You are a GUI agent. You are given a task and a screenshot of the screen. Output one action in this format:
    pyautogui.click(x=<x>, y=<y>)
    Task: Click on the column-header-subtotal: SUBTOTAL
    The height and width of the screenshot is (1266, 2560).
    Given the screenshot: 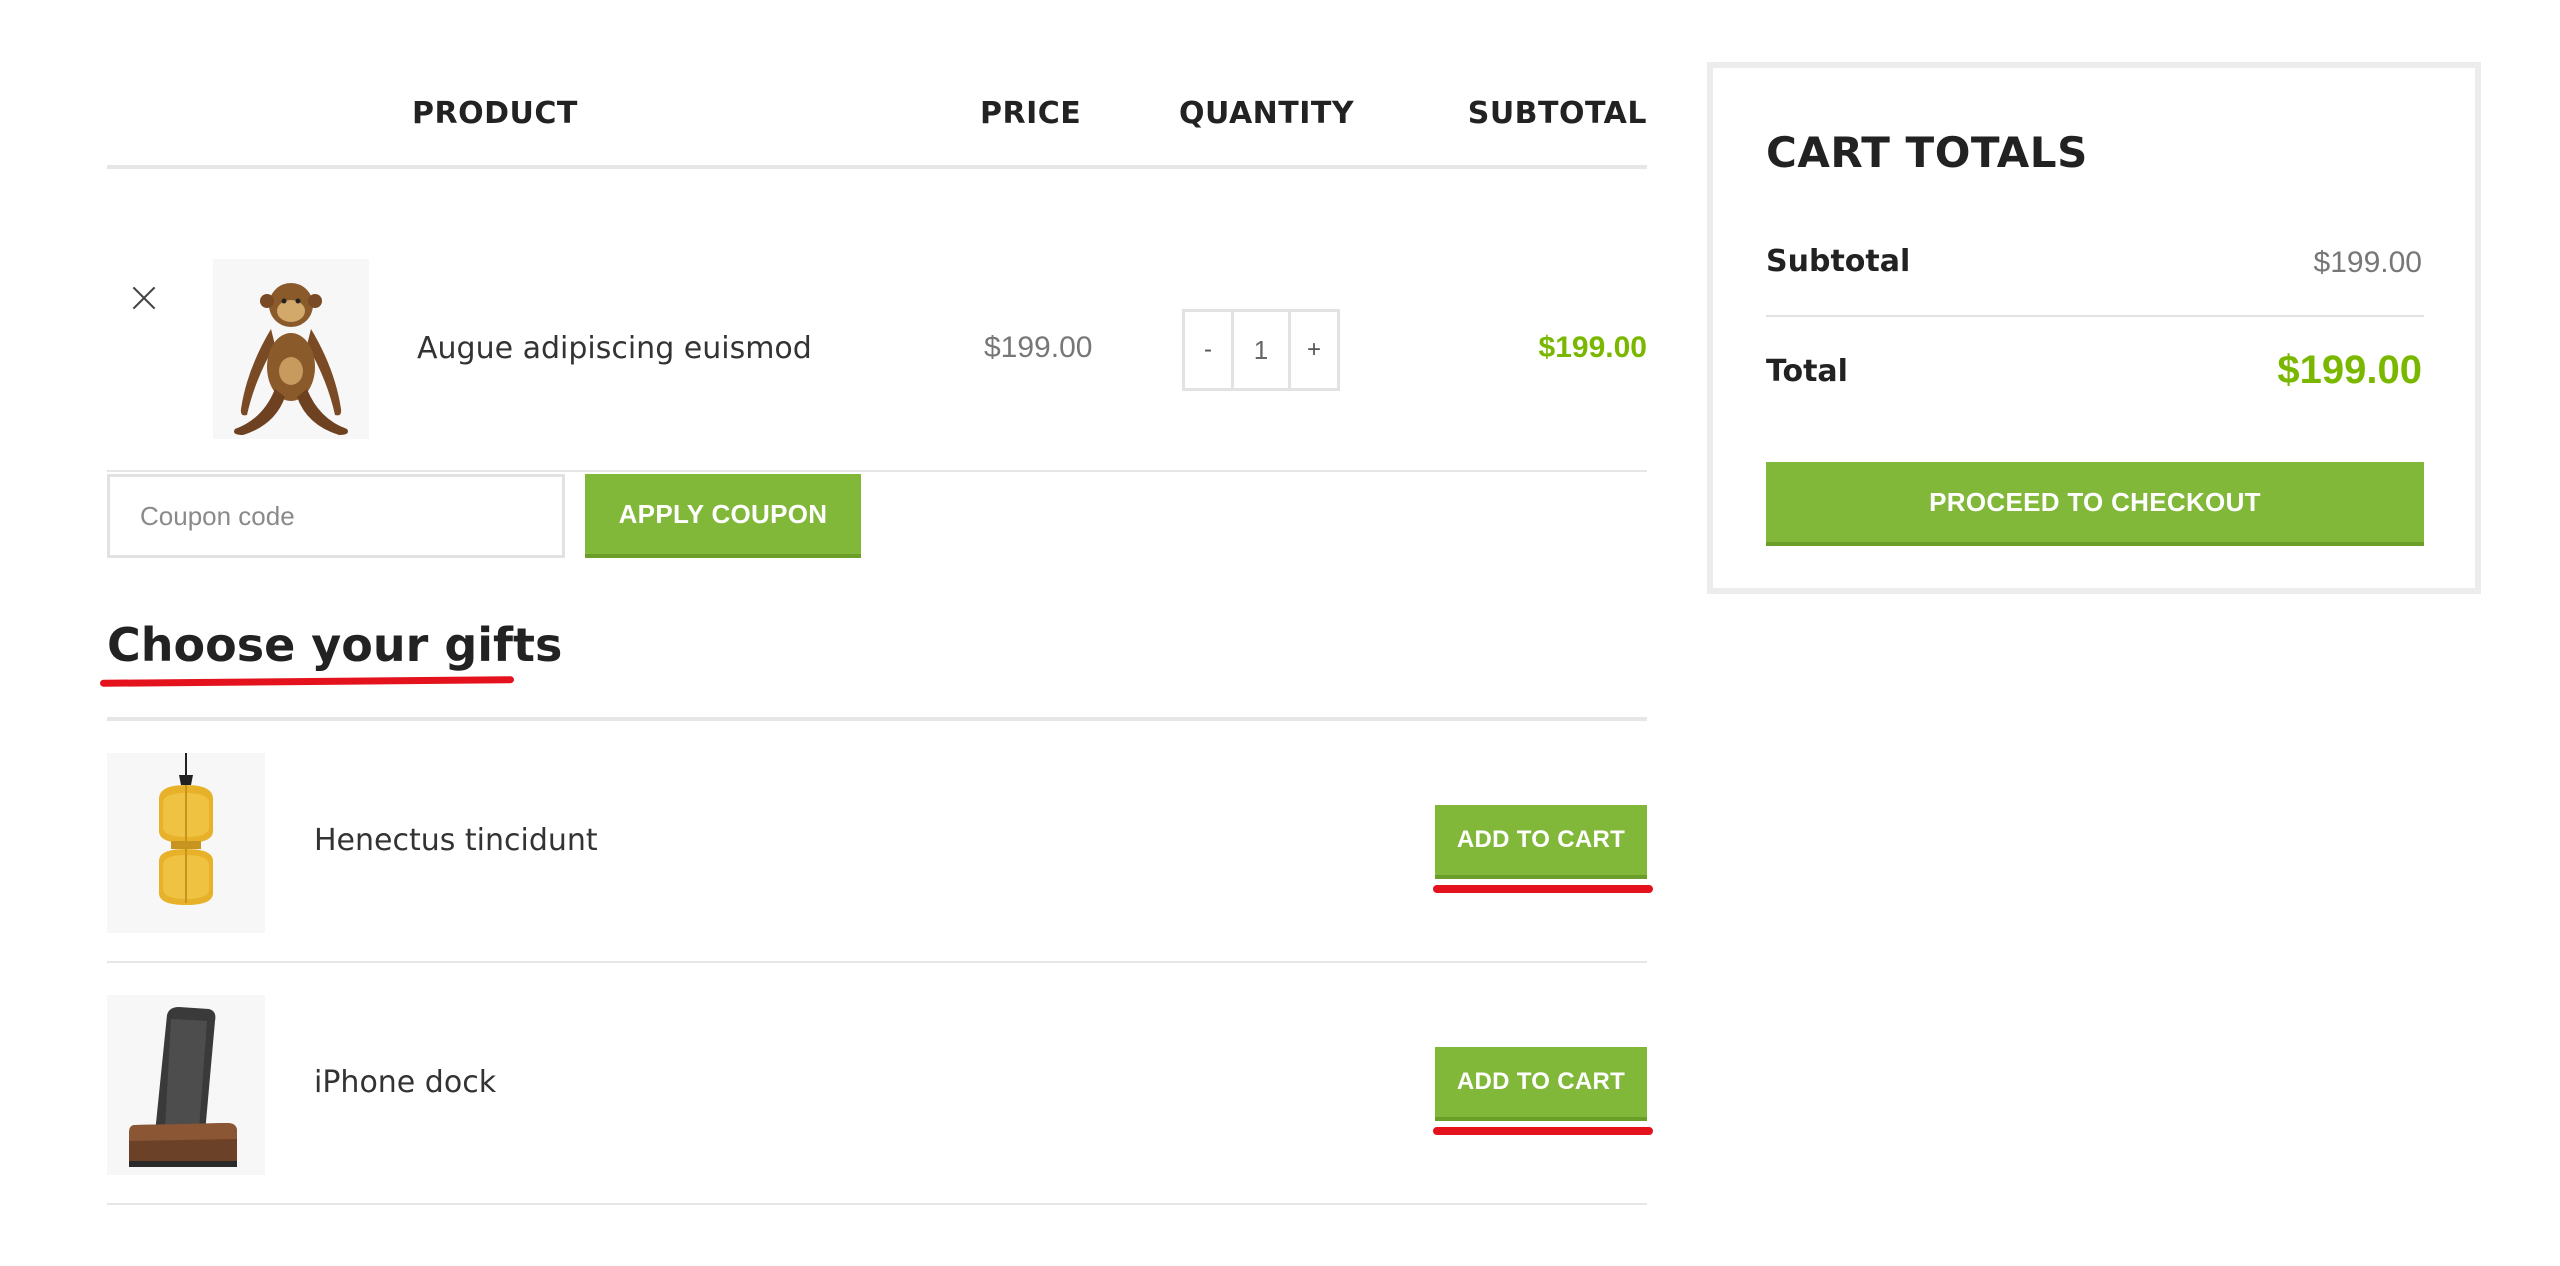 What is the action you would take?
    pyautogui.click(x=1557, y=113)
    